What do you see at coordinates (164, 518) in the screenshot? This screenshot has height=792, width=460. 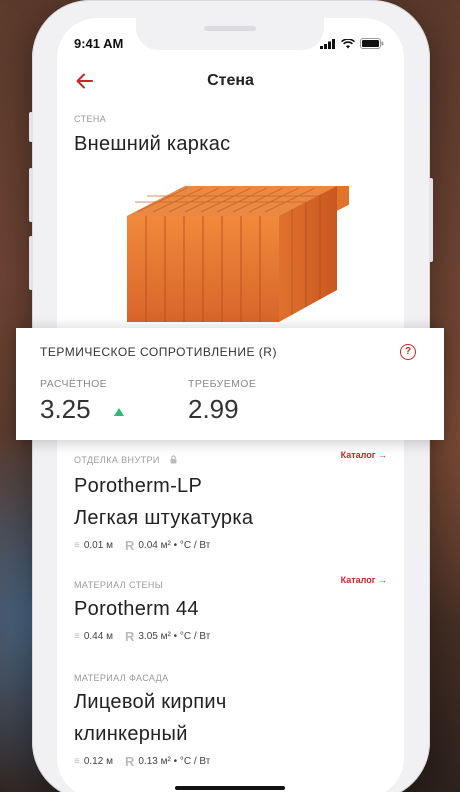 I see `layer-name-line2: Легкая штукатурка` at bounding box center [164, 518].